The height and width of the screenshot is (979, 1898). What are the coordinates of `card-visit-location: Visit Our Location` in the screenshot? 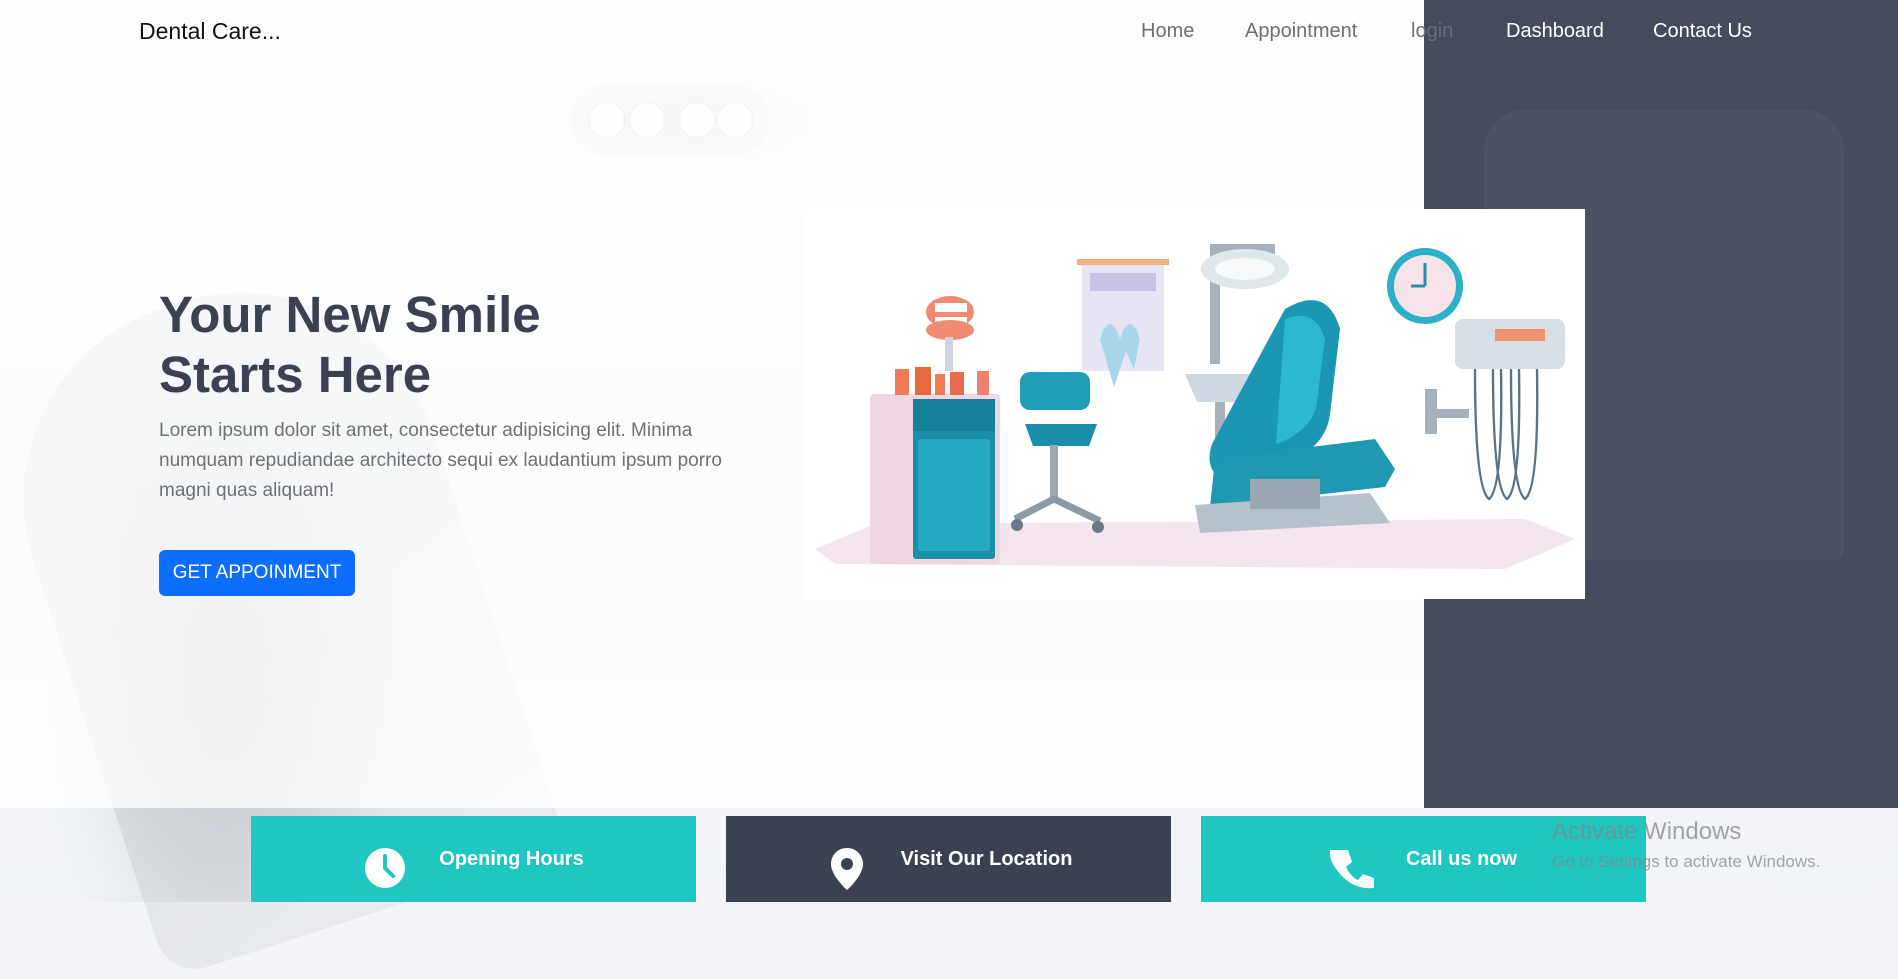 It's located at (948, 859).